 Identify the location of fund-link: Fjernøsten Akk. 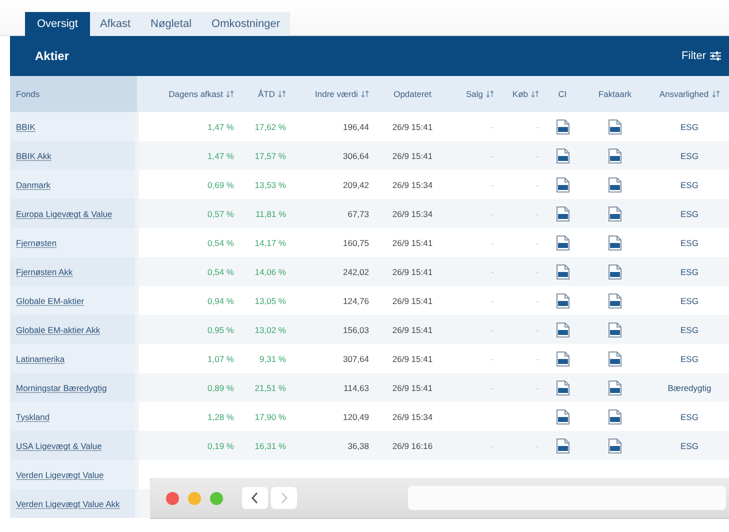
(44, 271).